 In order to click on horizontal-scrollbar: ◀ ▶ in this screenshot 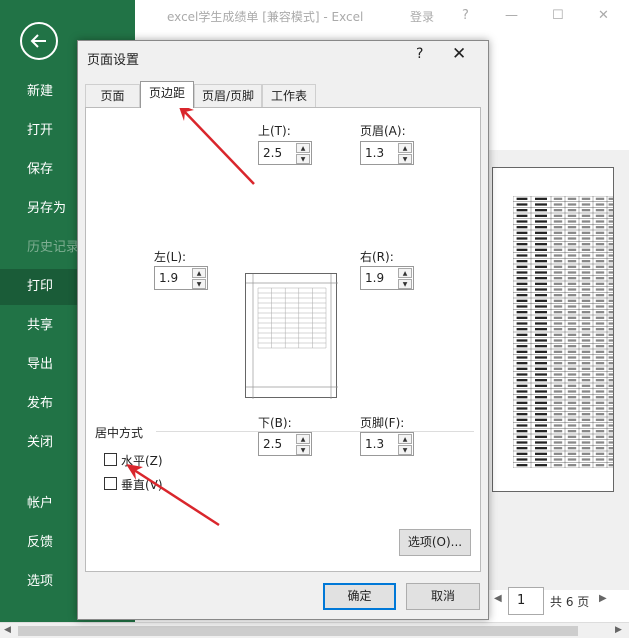, I will do `click(314, 630)`.